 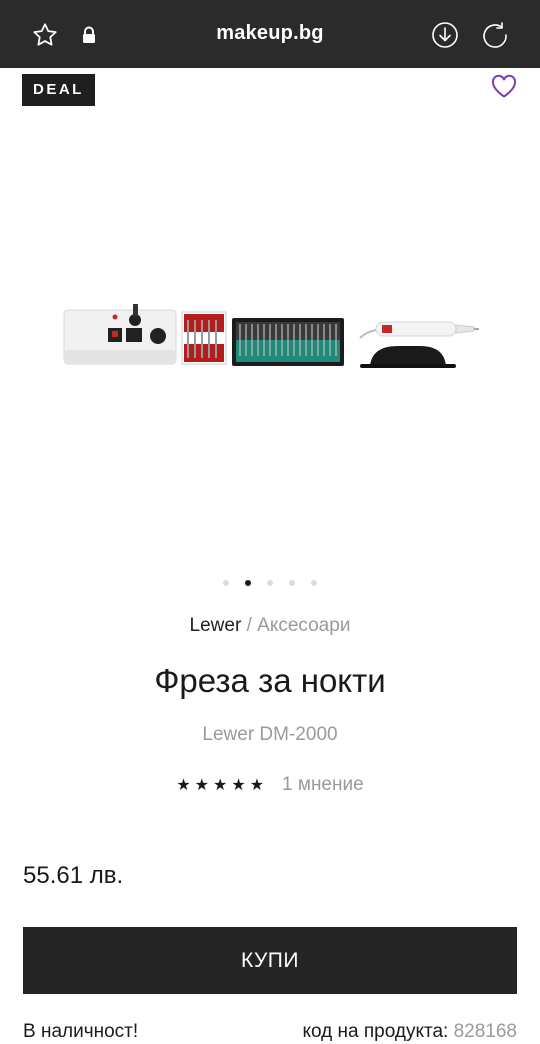 What do you see at coordinates (495, 35) in the screenshot?
I see `reload-icon` at bounding box center [495, 35].